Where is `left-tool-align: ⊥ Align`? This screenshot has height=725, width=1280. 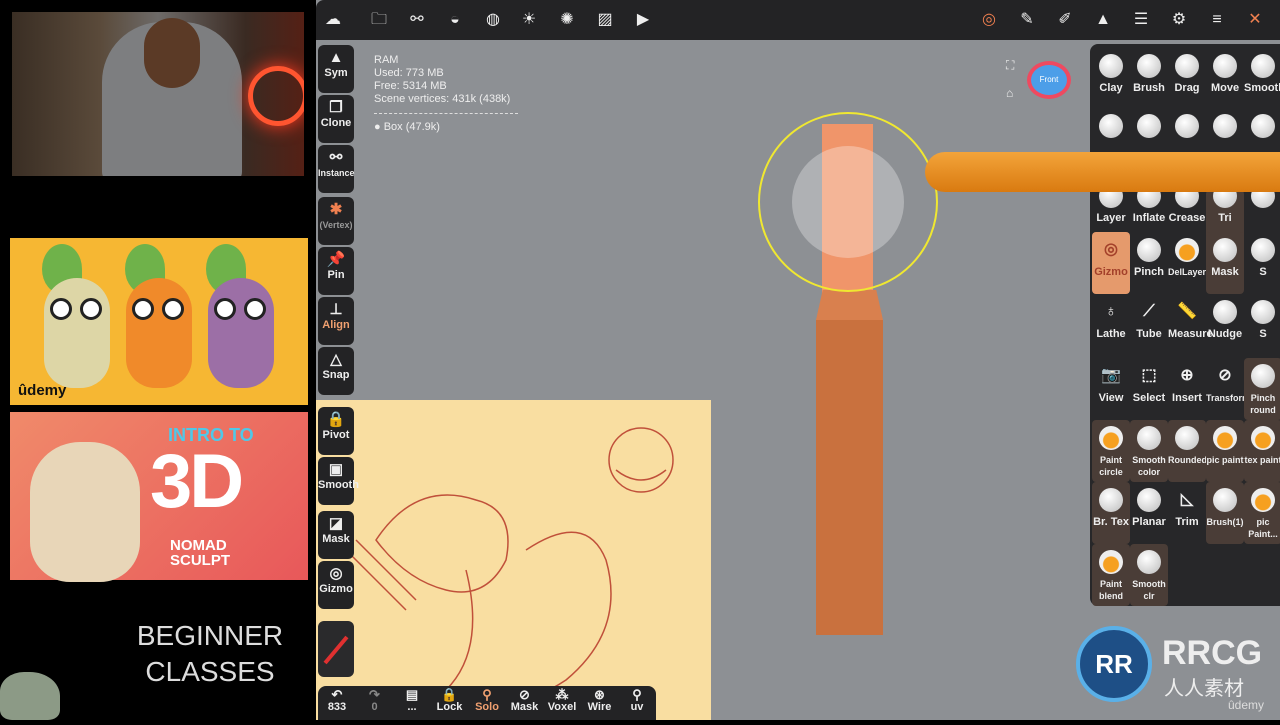
left-tool-align: ⊥ Align is located at coordinates (336, 321).